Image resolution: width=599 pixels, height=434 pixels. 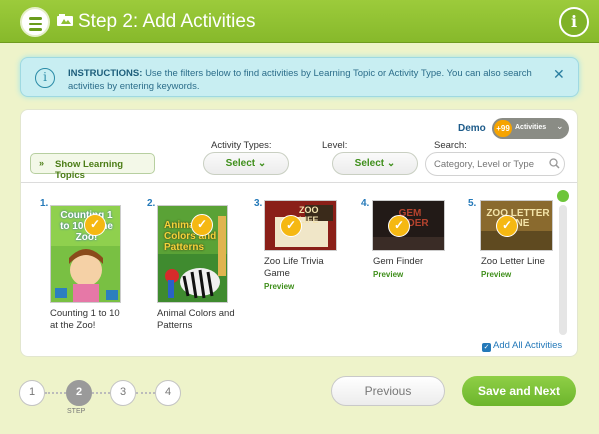 I want to click on add-all-label: Add All Activities, so click(x=528, y=345).